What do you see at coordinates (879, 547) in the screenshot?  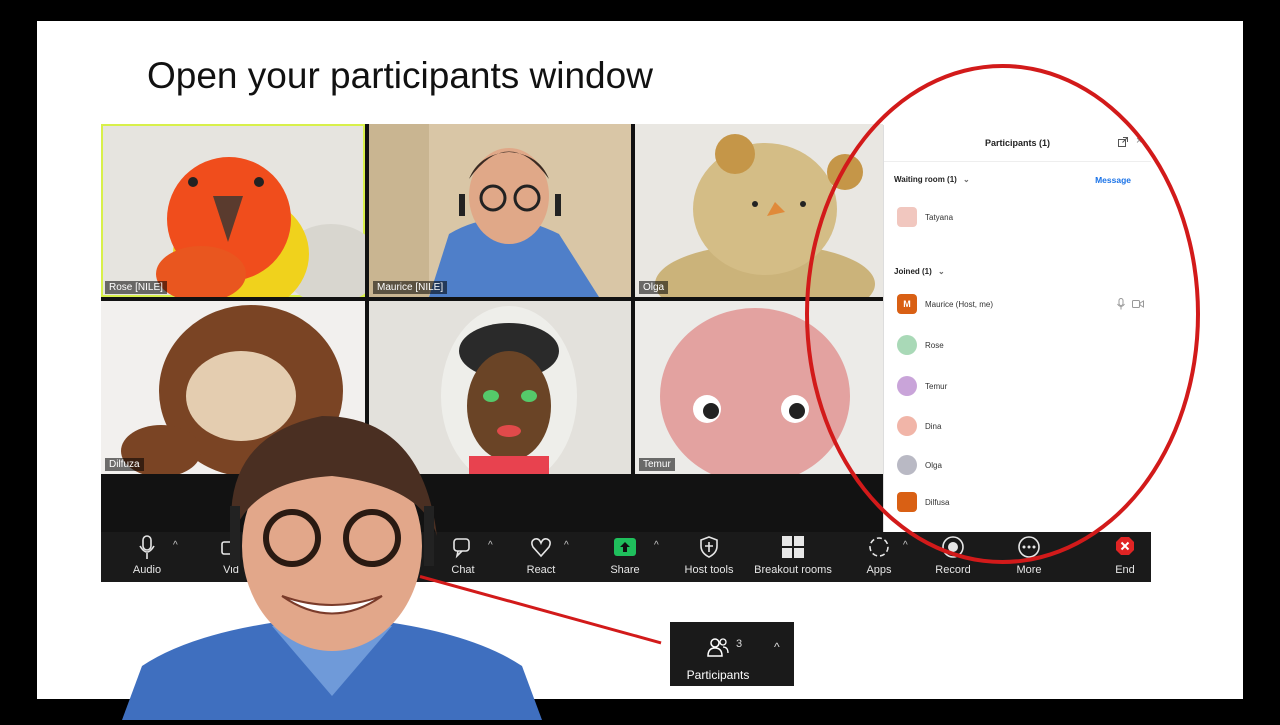 I see `apps-icon` at bounding box center [879, 547].